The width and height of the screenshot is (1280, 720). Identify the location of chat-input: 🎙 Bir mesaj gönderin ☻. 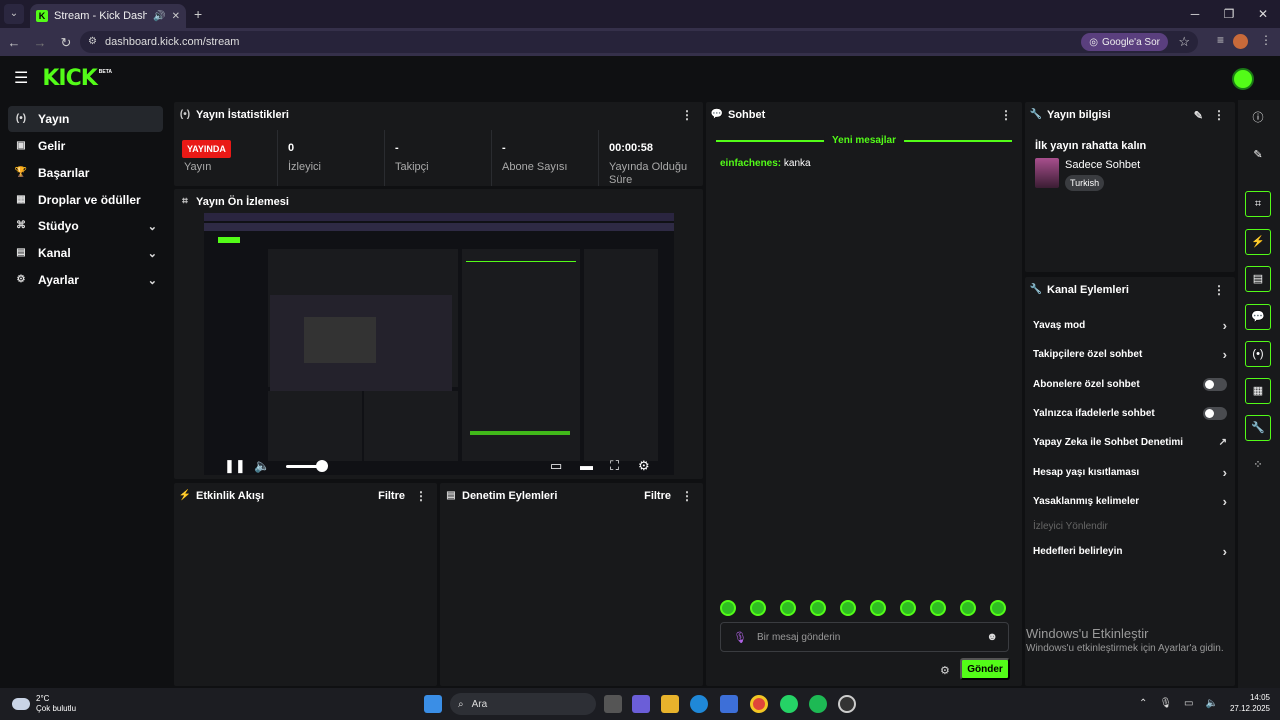
(864, 637).